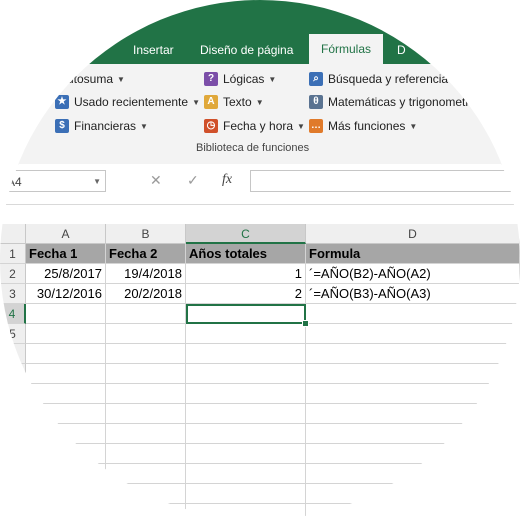 The width and height of the screenshot is (520, 520). Describe the element at coordinates (246, 53) in the screenshot. I see `tab-diseno-pagina: Diseño de página` at that location.